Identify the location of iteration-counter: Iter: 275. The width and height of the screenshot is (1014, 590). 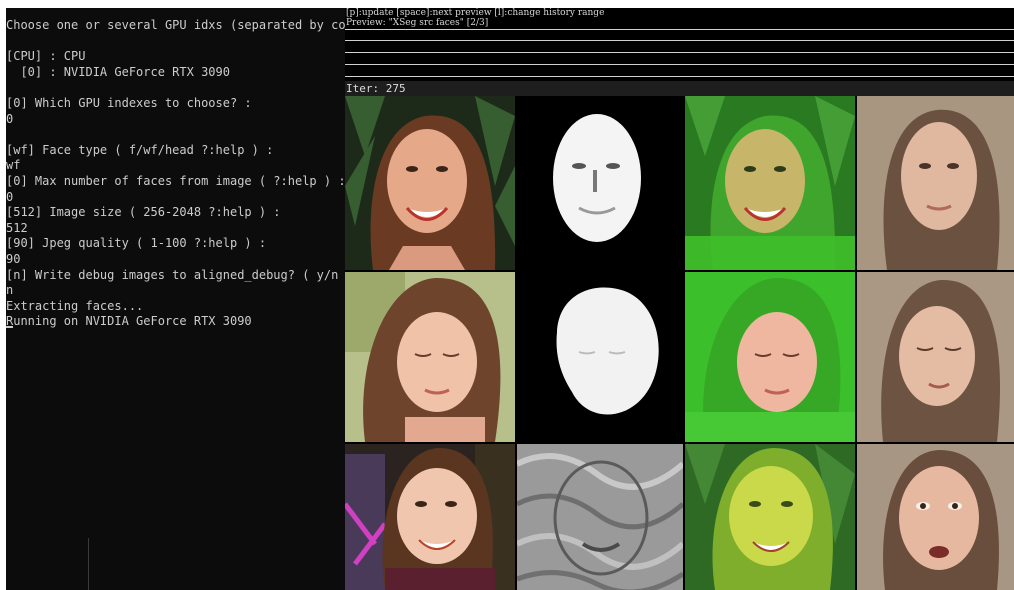
(376, 88).